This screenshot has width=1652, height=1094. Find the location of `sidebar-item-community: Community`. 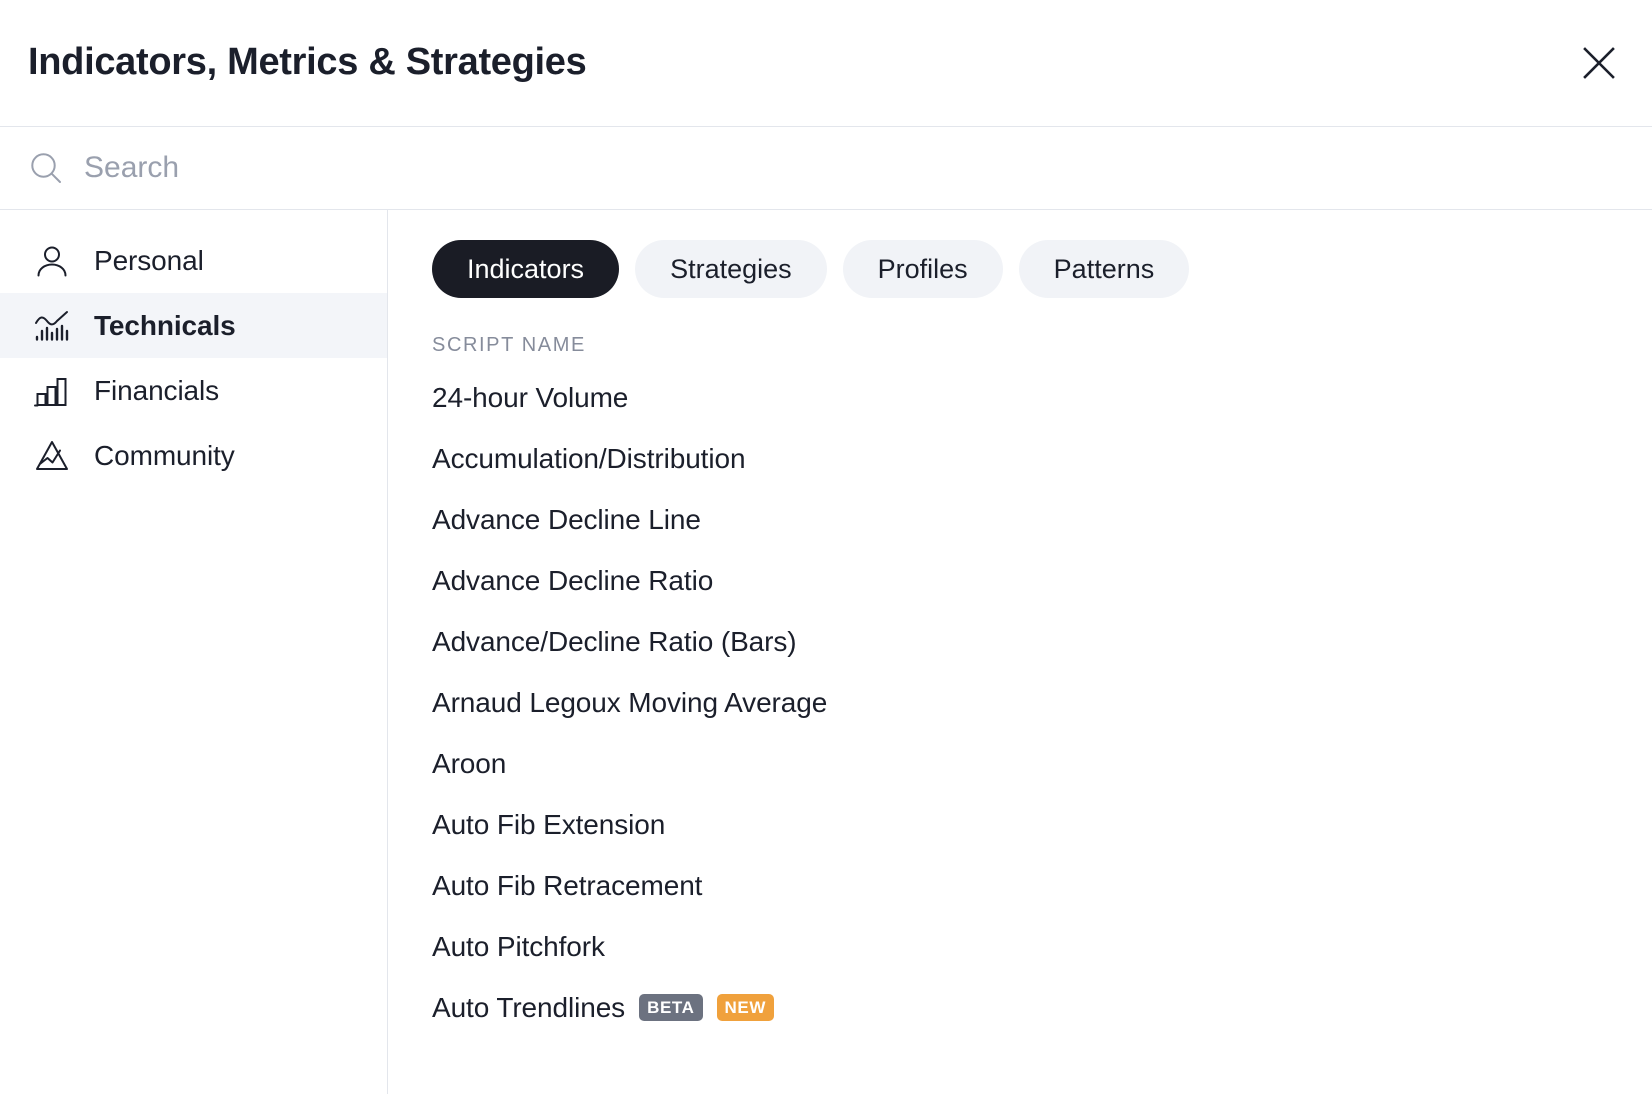

sidebar-item-community: Community is located at coordinates (193, 455).